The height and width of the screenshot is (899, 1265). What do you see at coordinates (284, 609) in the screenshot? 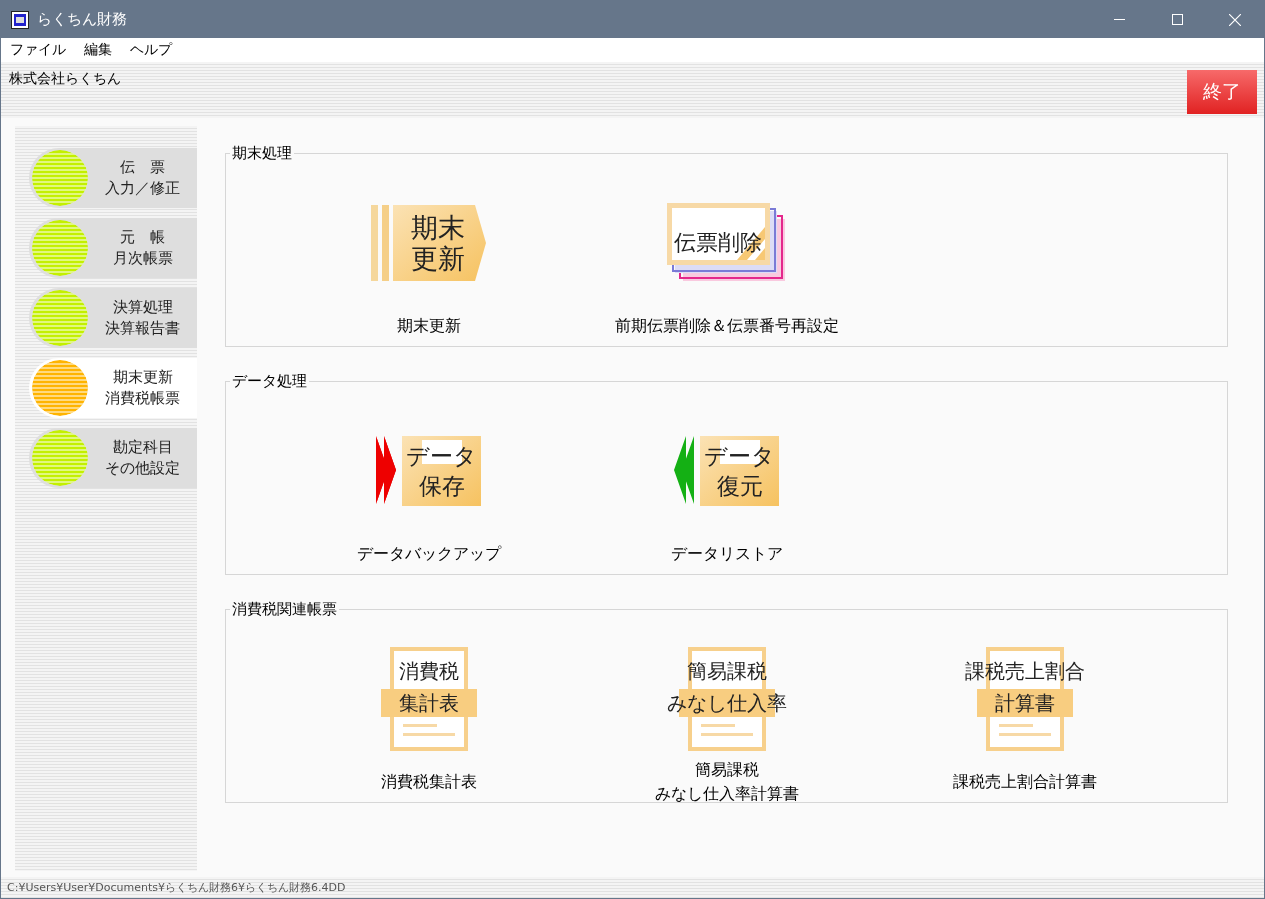
I see `section-title: 消費税関連帳票` at bounding box center [284, 609].